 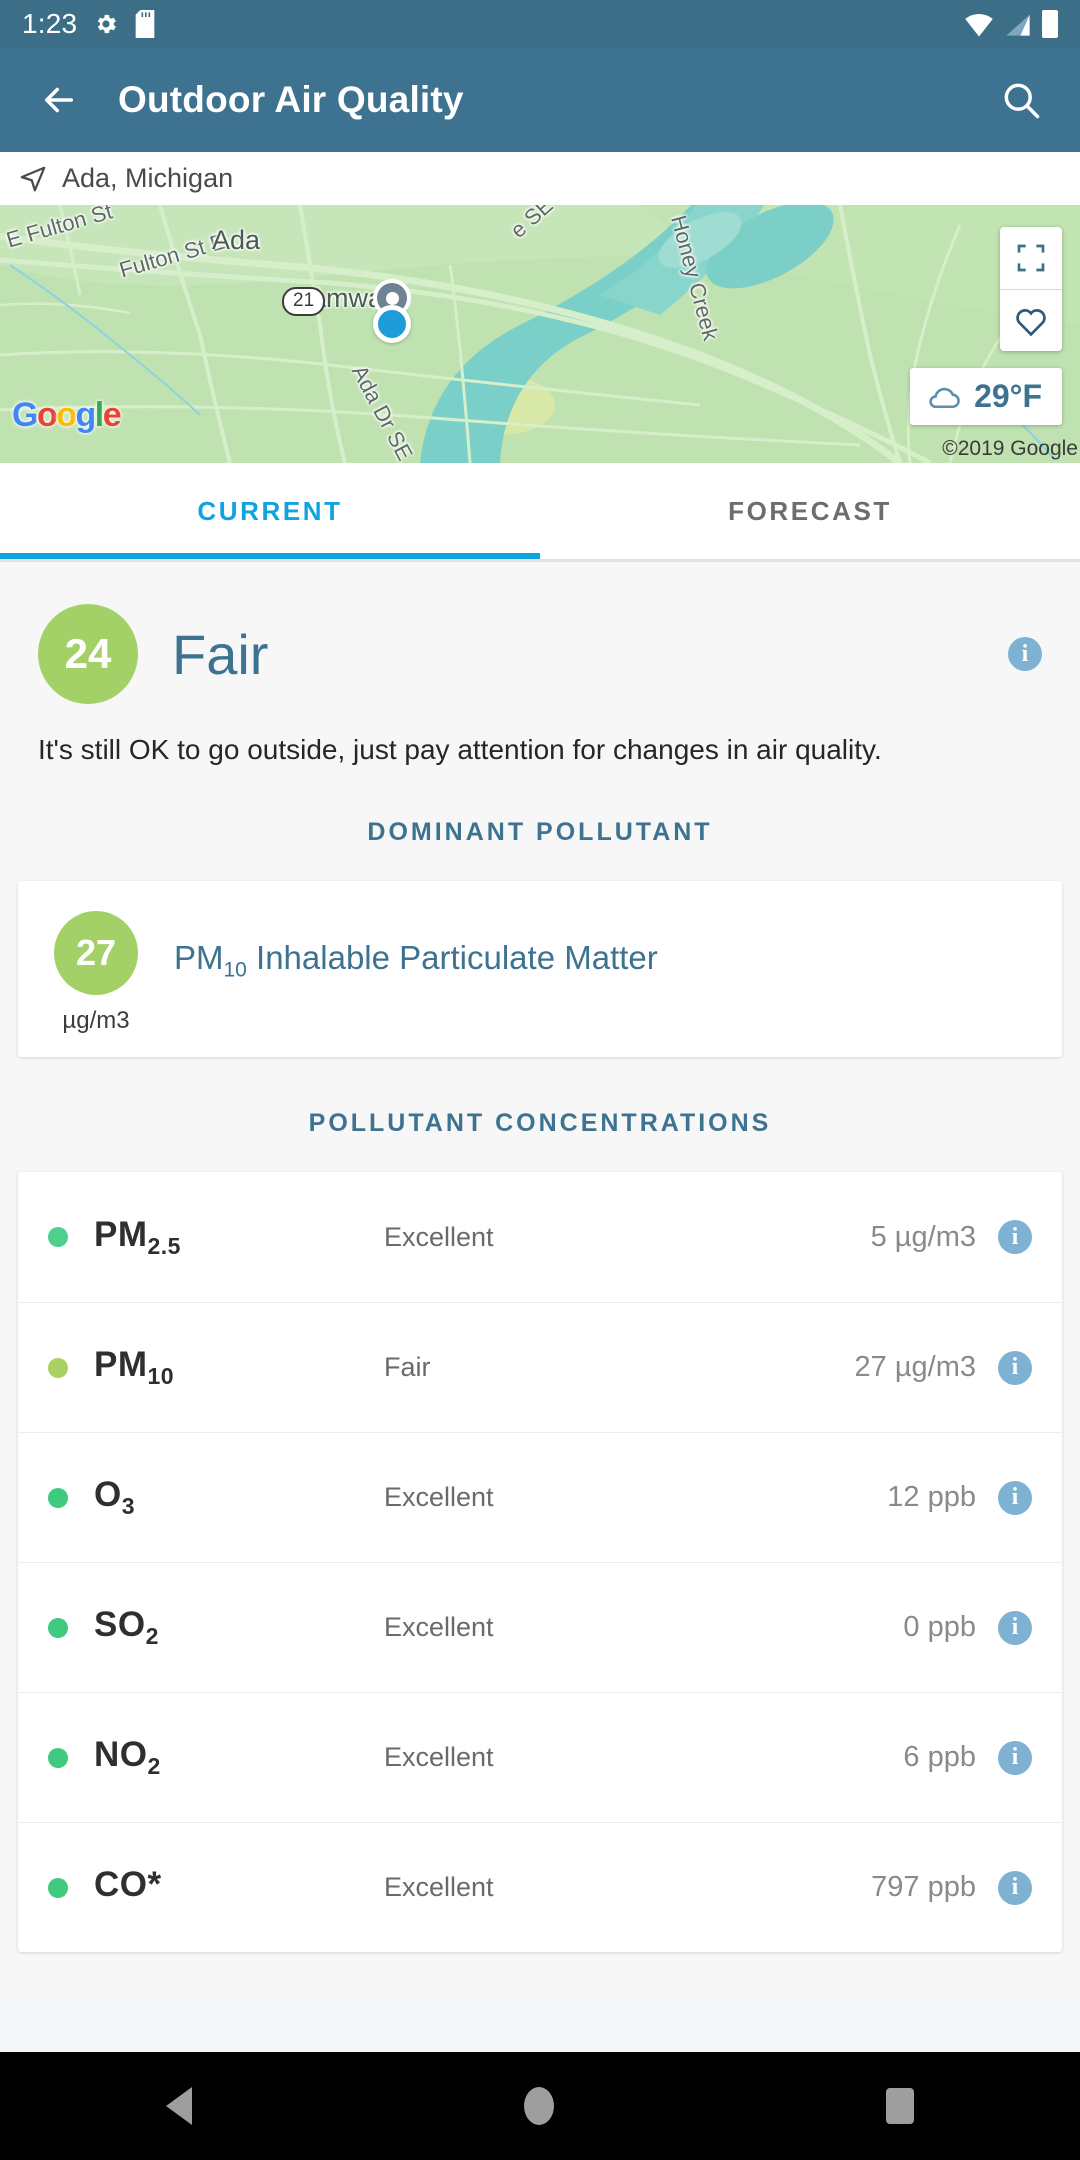 I want to click on pollutant-value: 0 ppb, so click(x=939, y=1627).